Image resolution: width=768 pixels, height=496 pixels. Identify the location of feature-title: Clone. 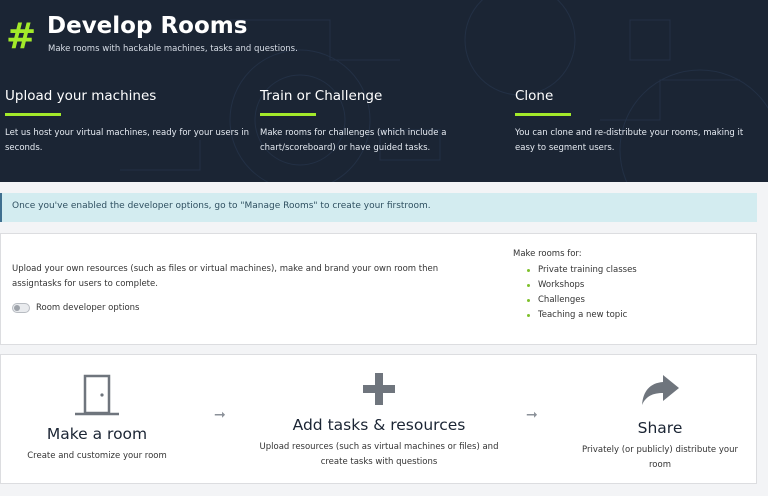
(534, 96).